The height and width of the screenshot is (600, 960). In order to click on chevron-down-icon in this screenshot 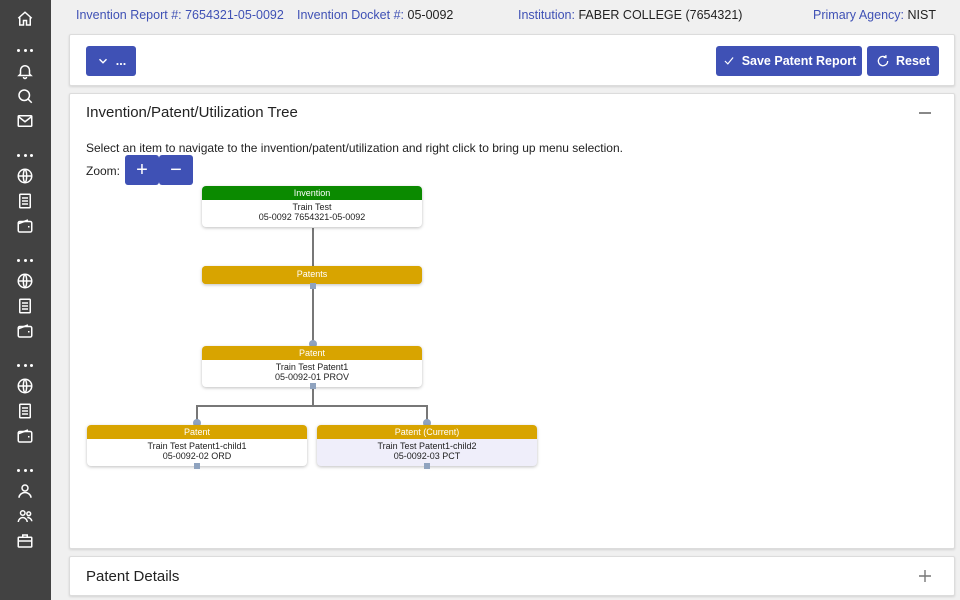, I will do `click(102, 61)`.